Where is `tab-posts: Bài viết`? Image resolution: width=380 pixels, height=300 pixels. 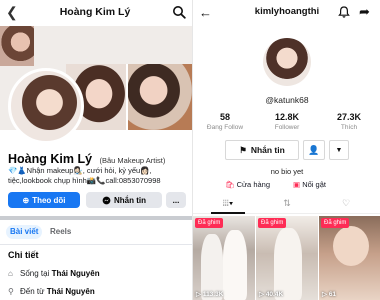 tab-posts: Bài viết is located at coordinates (24, 232).